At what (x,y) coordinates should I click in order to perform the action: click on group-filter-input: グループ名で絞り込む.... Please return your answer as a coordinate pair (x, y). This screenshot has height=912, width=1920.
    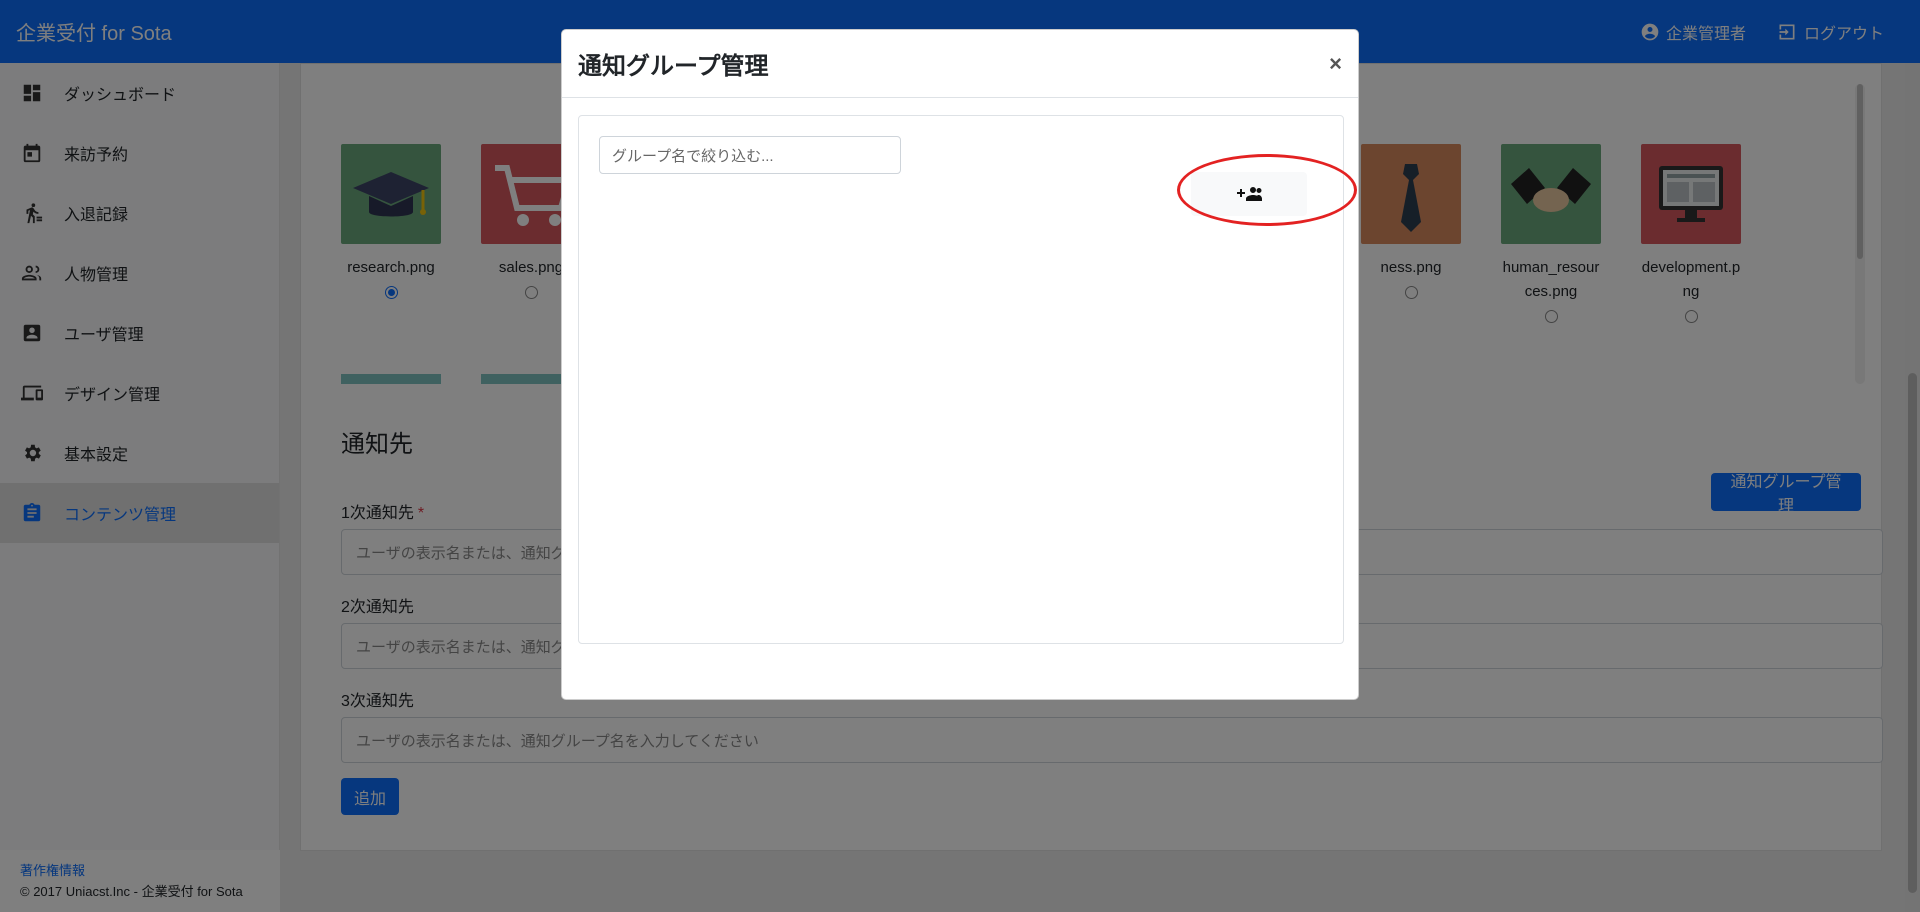
    Looking at the image, I should click on (750, 155).